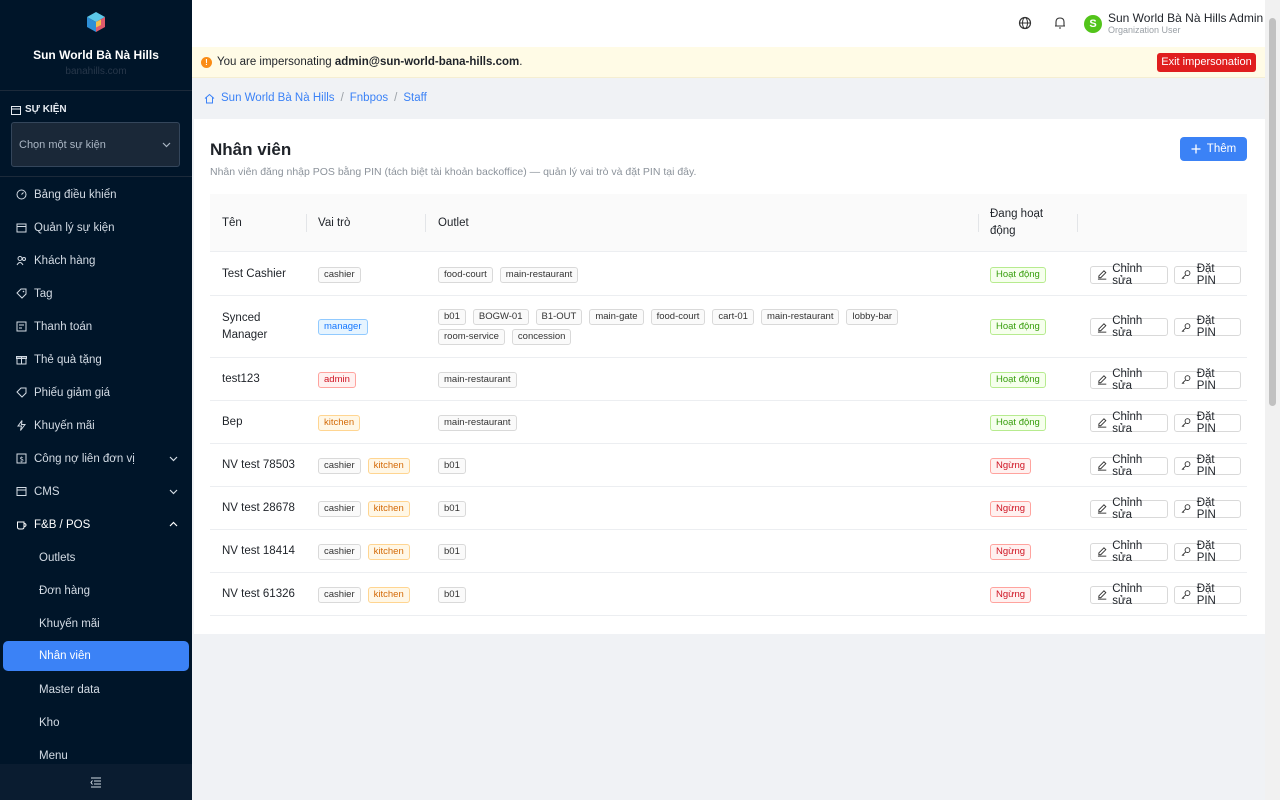 Image resolution: width=1280 pixels, height=800 pixels. I want to click on sidebar-item-label: CMS, so click(47, 491).